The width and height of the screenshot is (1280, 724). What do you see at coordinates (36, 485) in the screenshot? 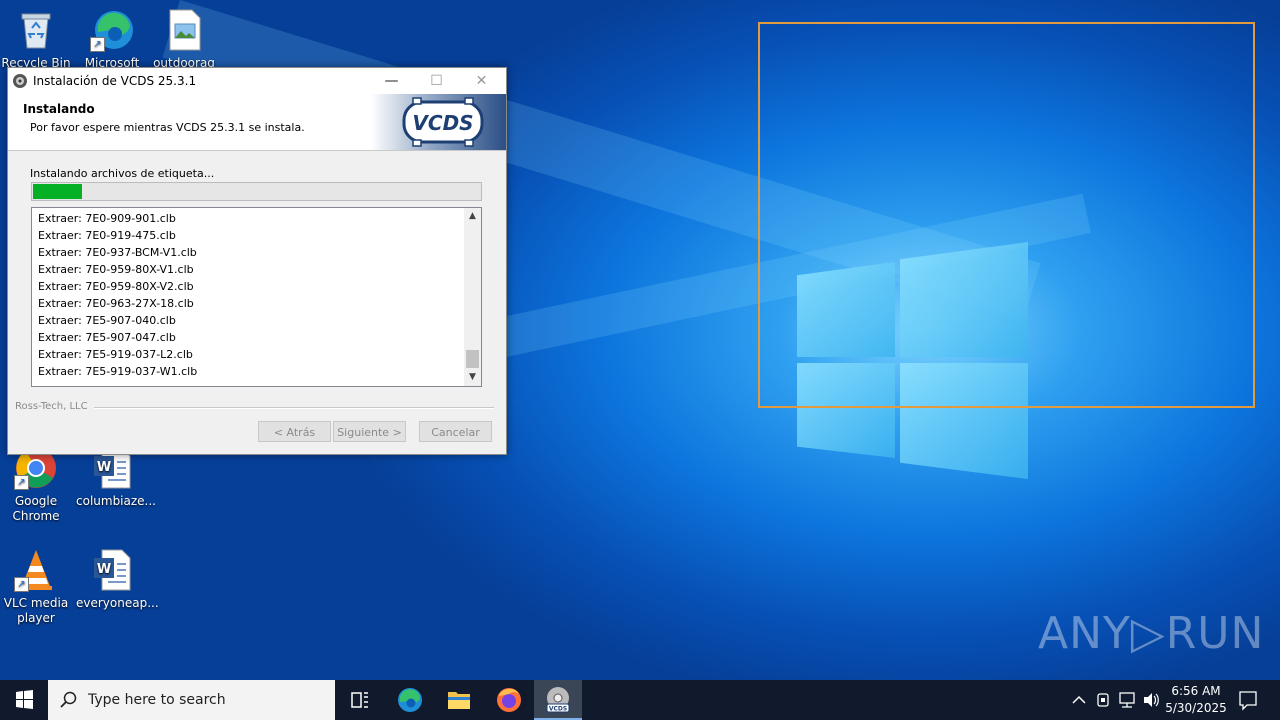
I see `desktop-icon-chrome: ↗ Google Chrome` at bounding box center [36, 485].